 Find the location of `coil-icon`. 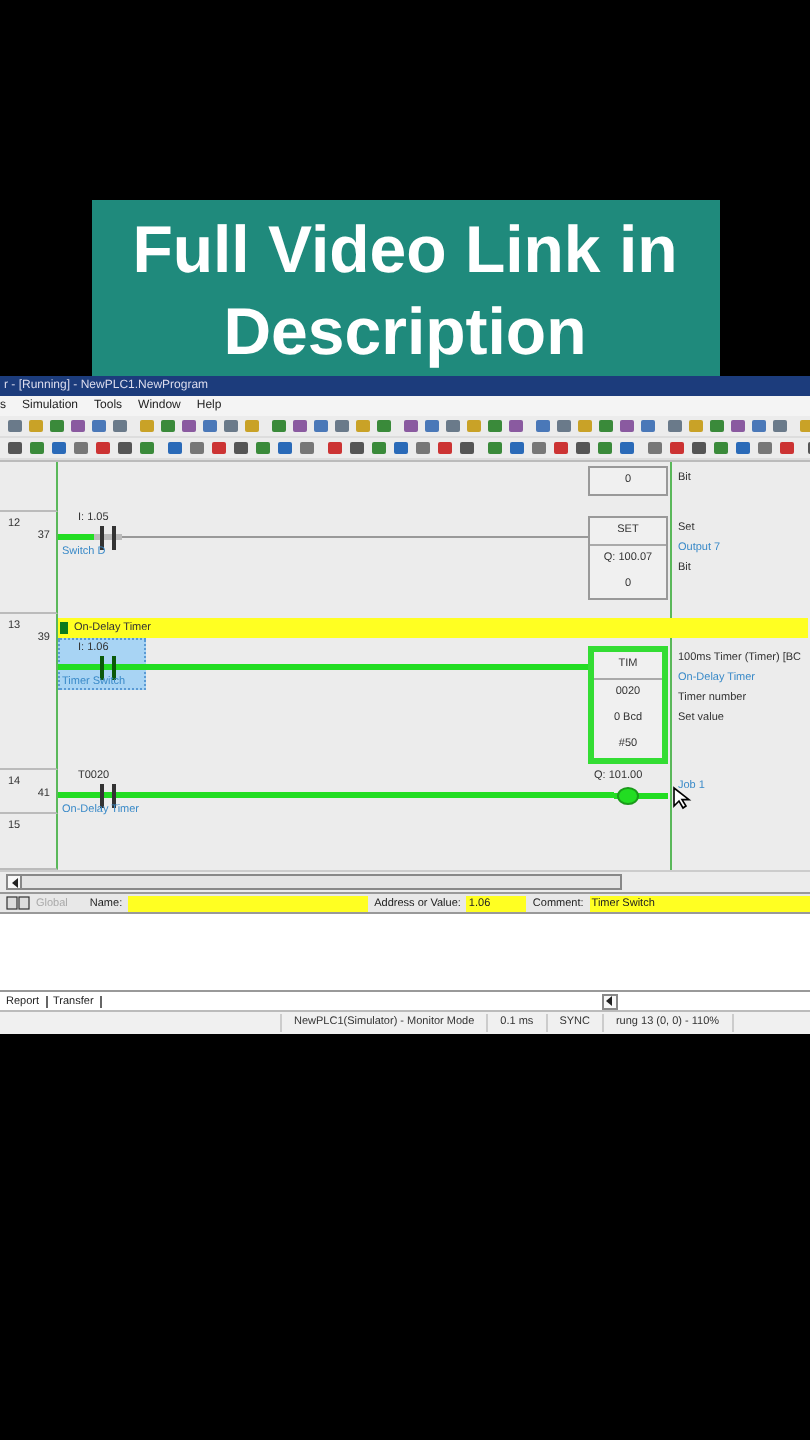

coil-icon is located at coordinates (641, 796).